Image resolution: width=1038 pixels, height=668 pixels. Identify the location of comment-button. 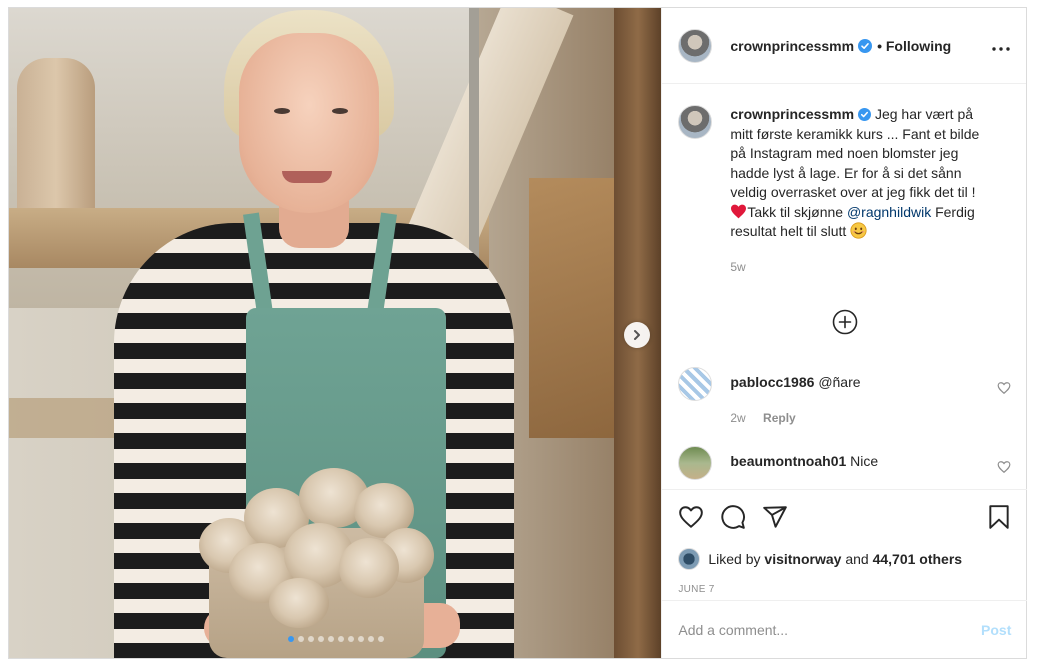
(733, 517).